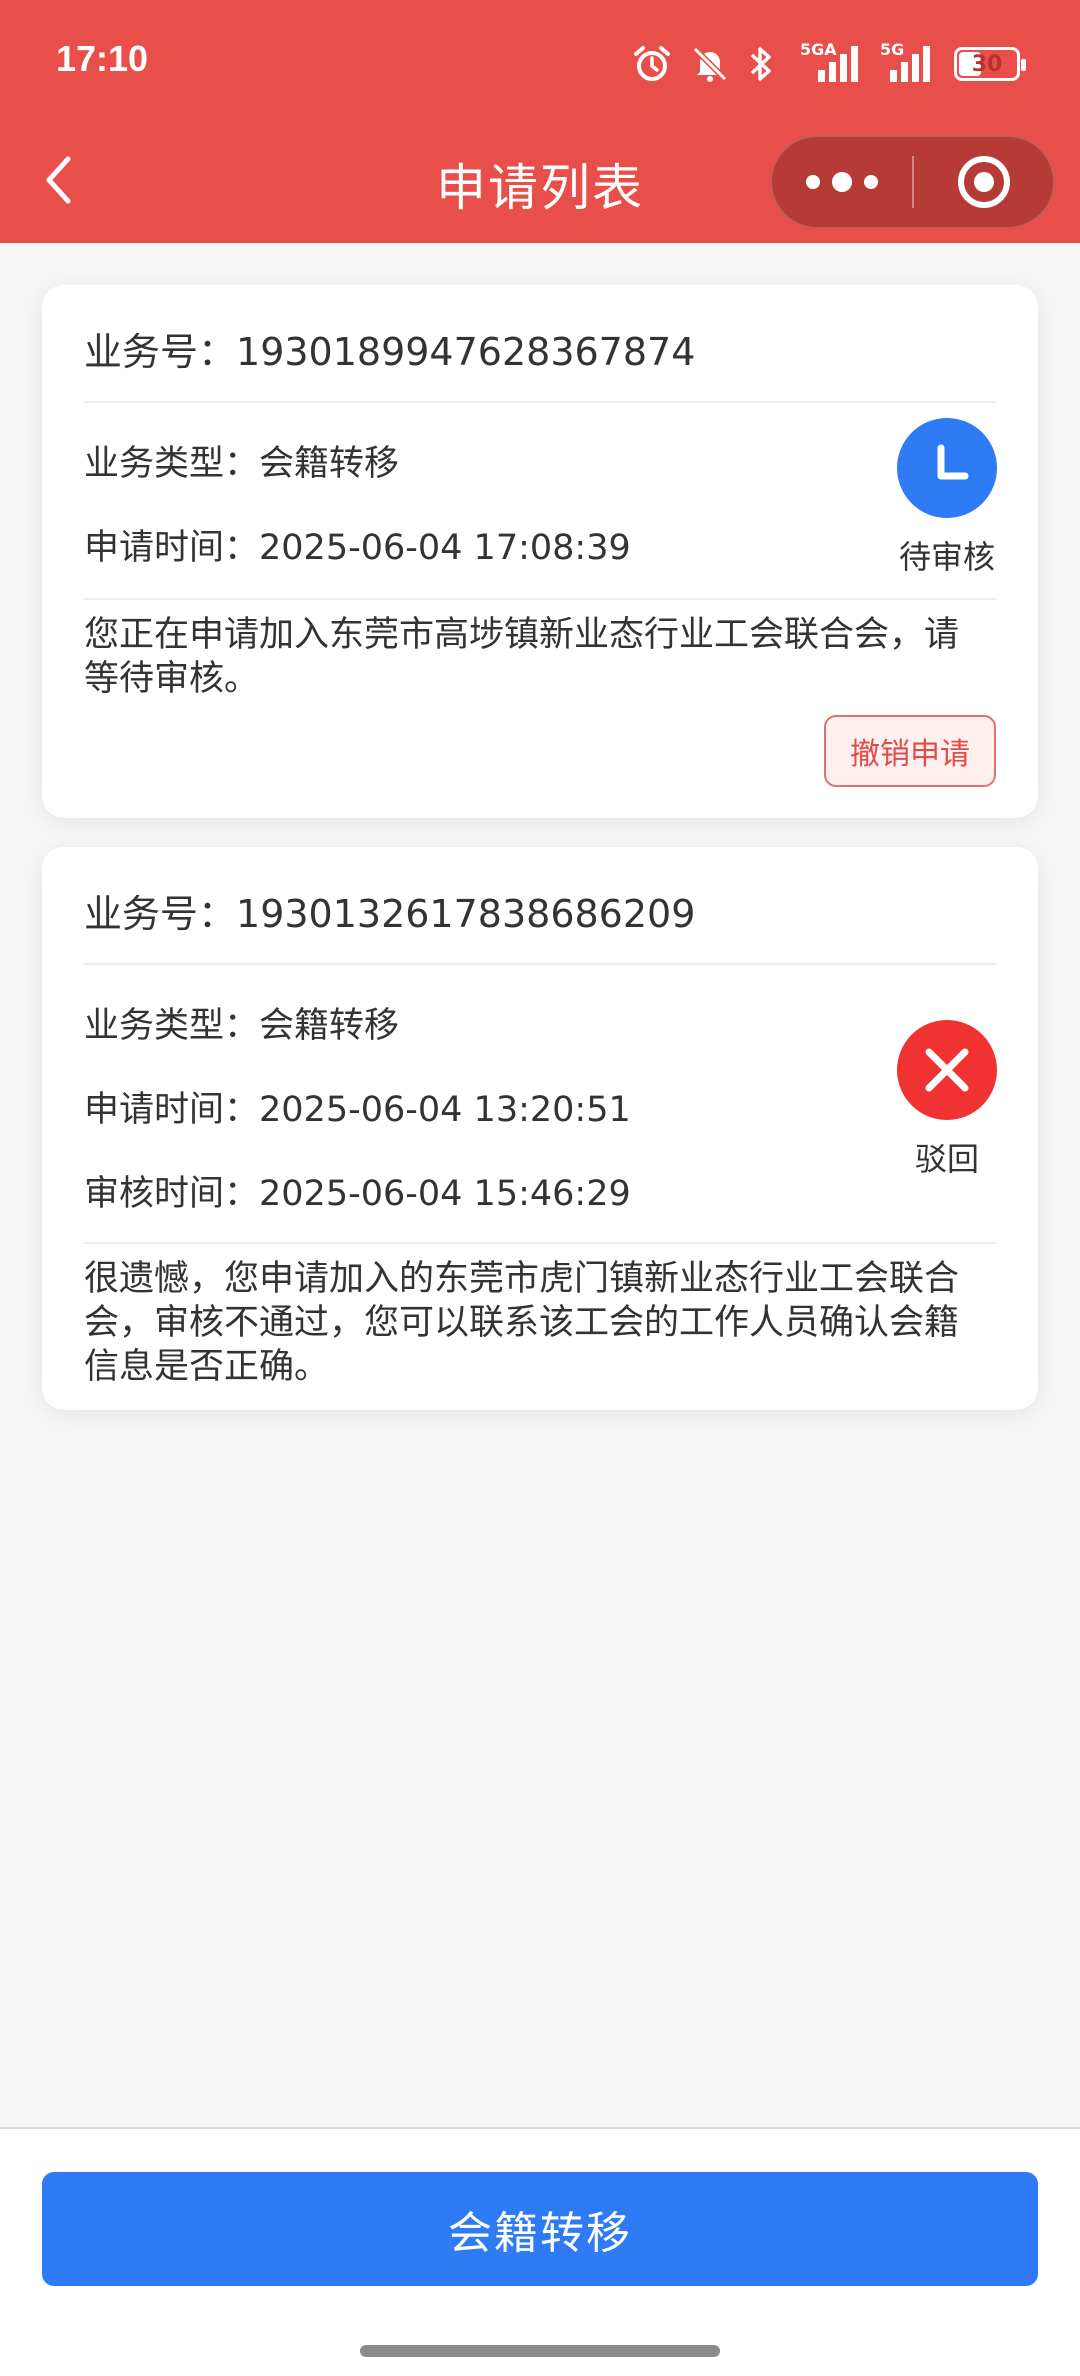 This screenshot has height=2376, width=1080. I want to click on more-button, so click(842, 182).